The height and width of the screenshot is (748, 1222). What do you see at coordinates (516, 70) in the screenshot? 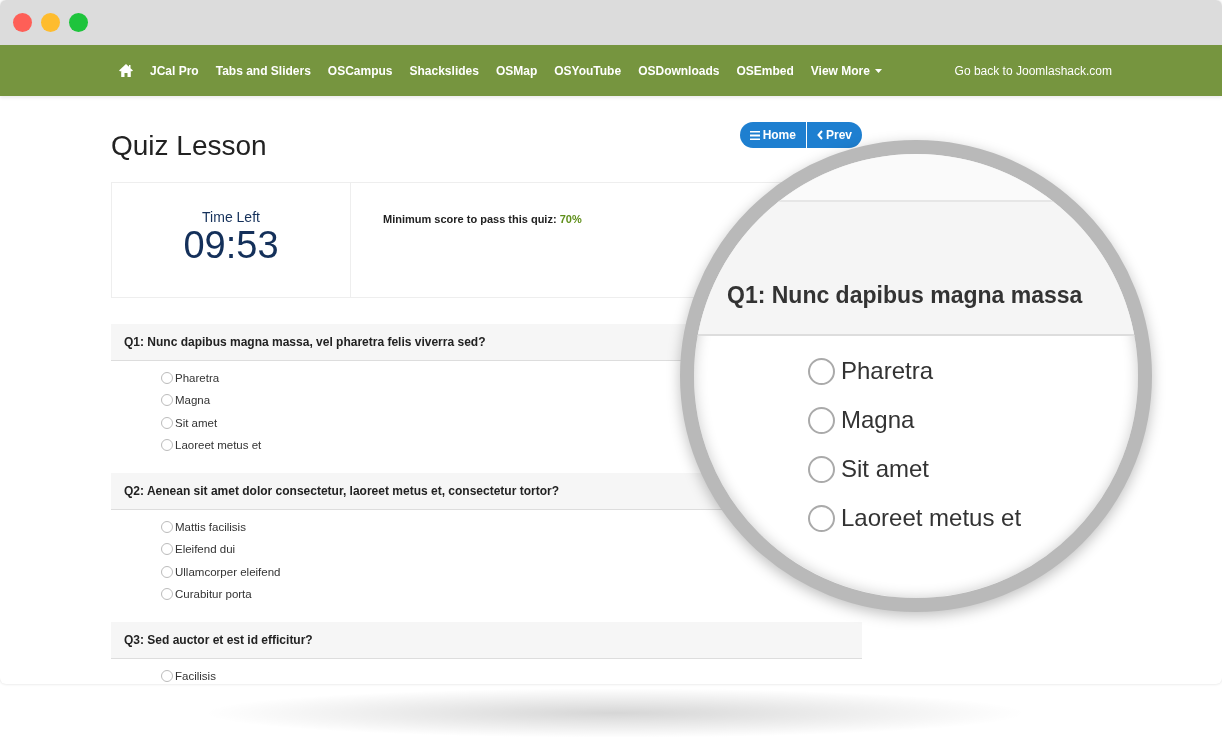
I see `nav-link: OSMap` at bounding box center [516, 70].